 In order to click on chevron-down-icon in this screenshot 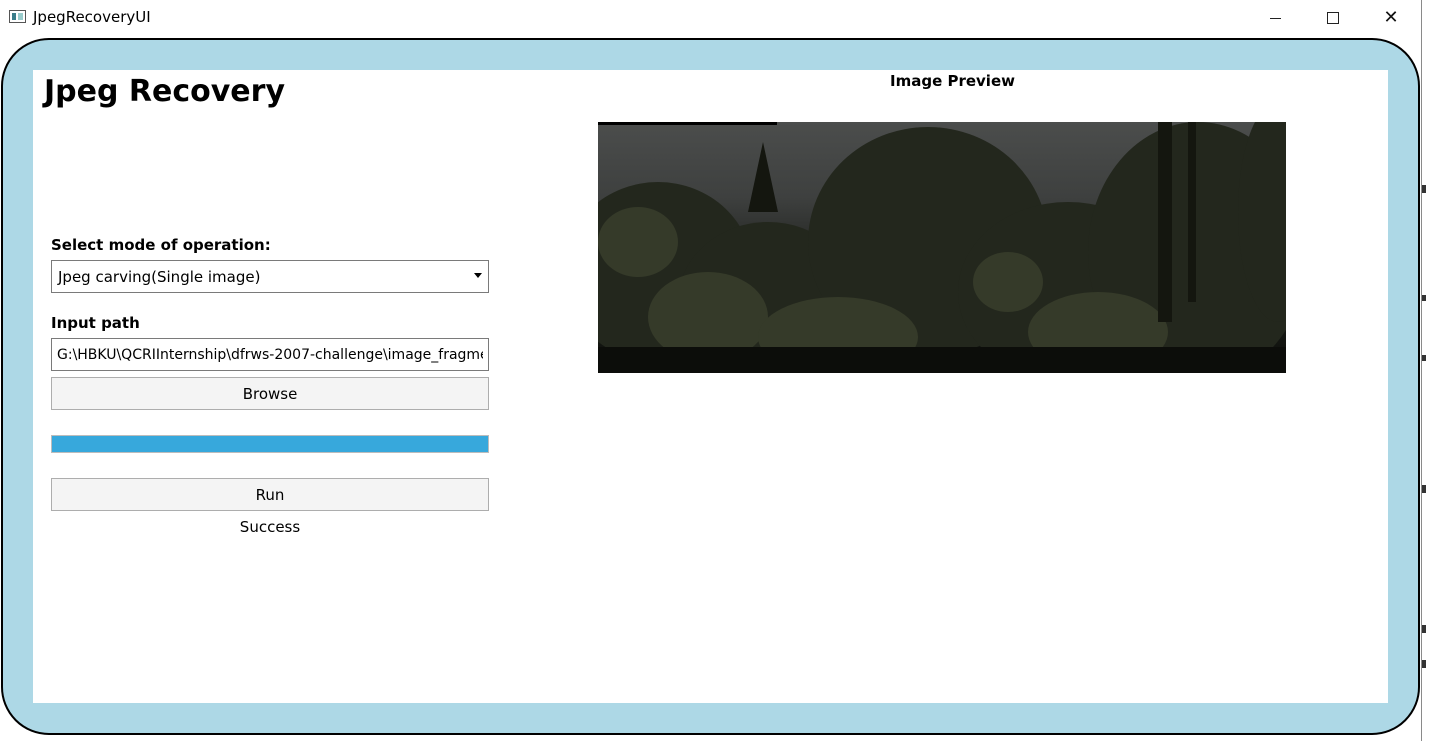, I will do `click(478, 275)`.